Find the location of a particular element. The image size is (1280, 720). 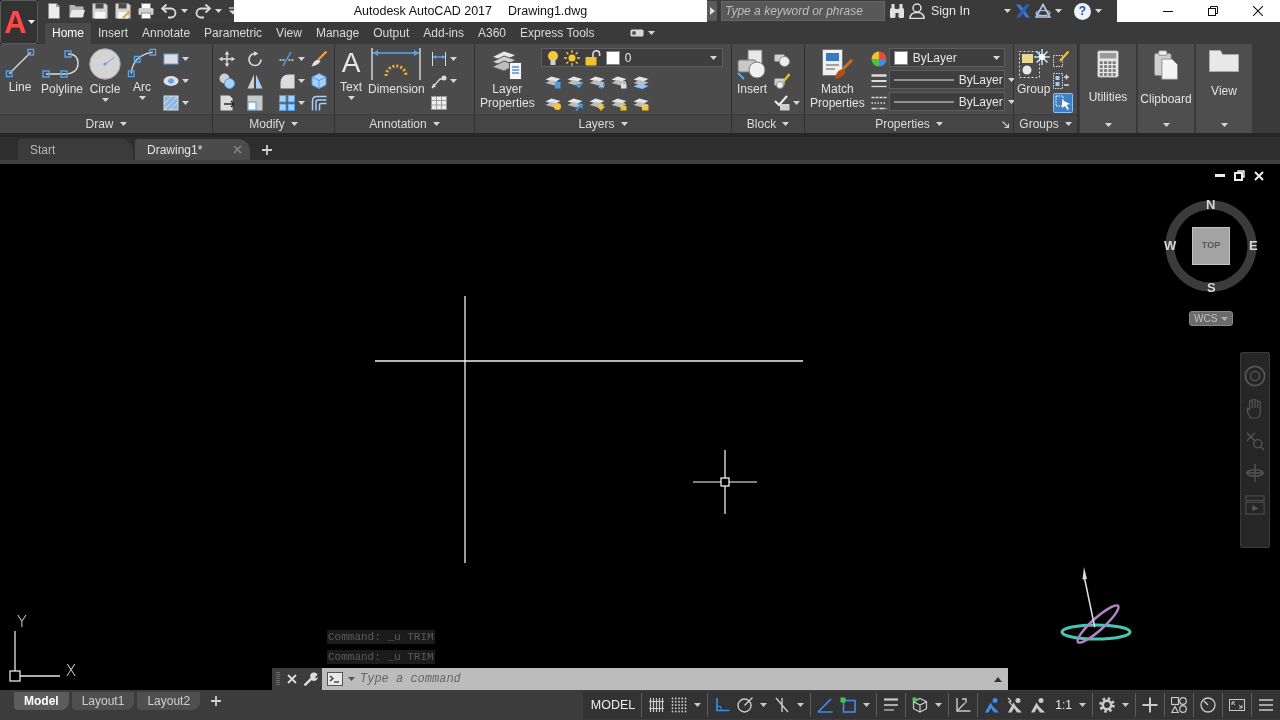

dialog-launcher-icon is located at coordinates (1005, 124).